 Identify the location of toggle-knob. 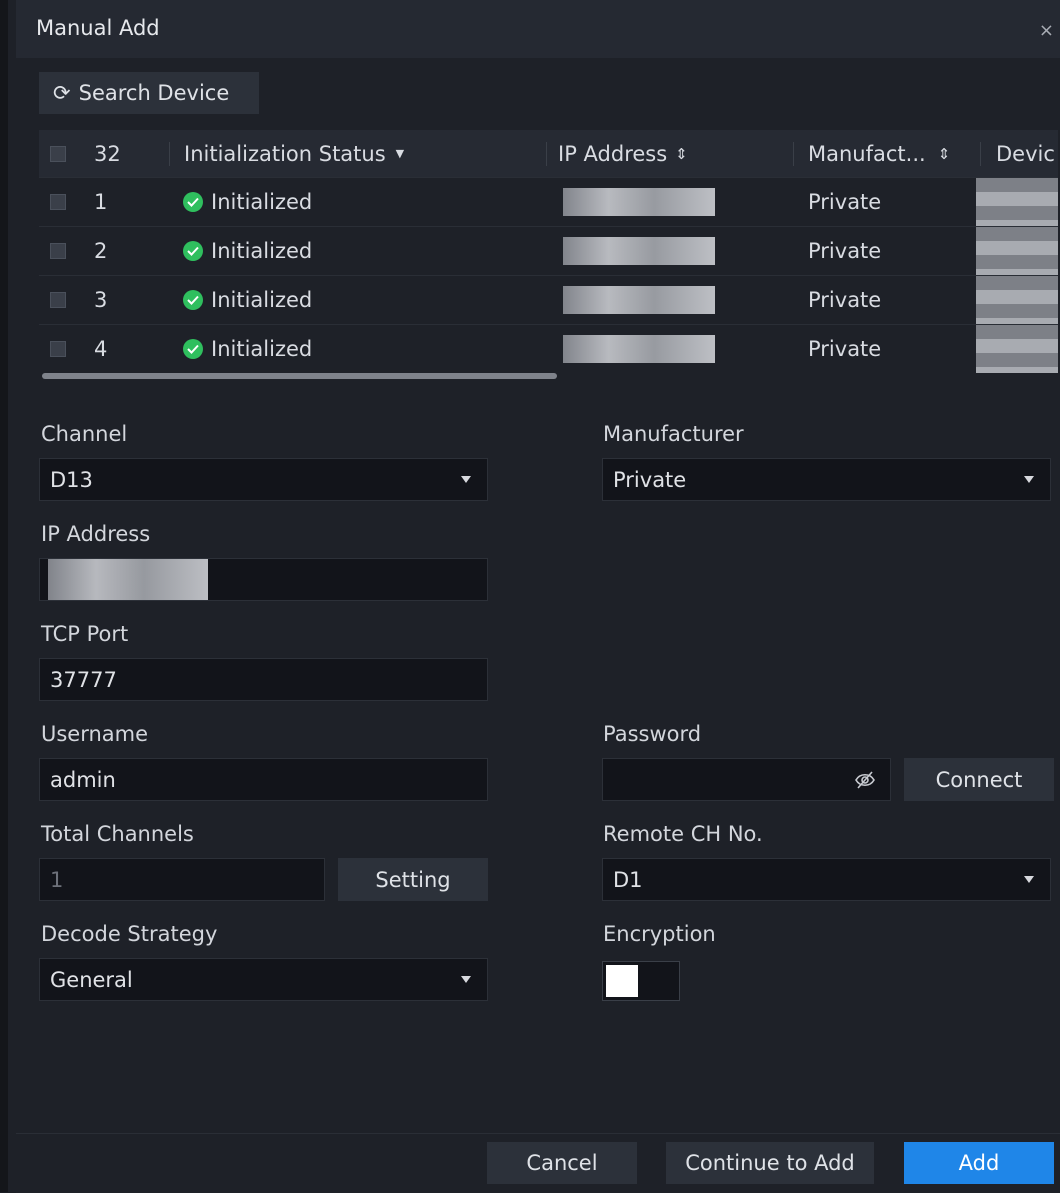
(622, 981).